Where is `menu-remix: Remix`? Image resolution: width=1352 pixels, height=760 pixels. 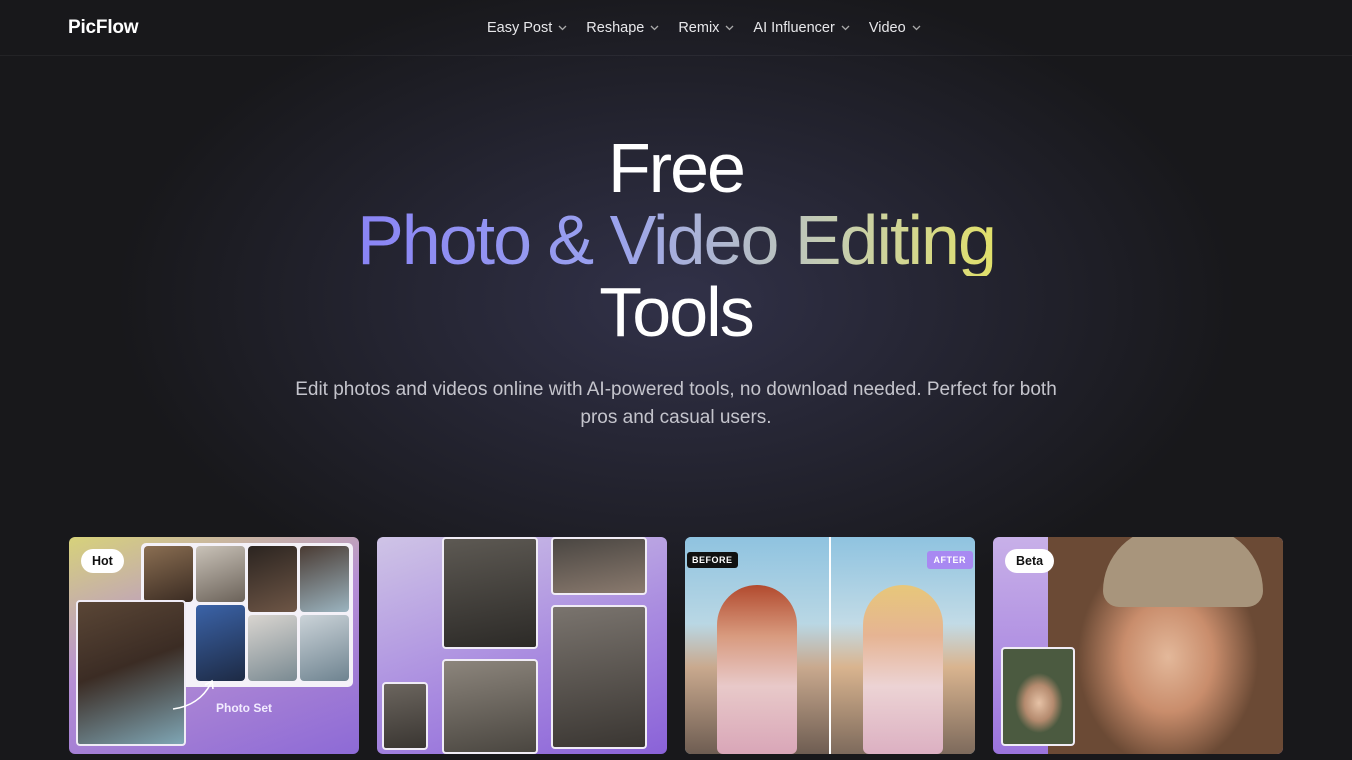
menu-remix: Remix is located at coordinates (706, 28).